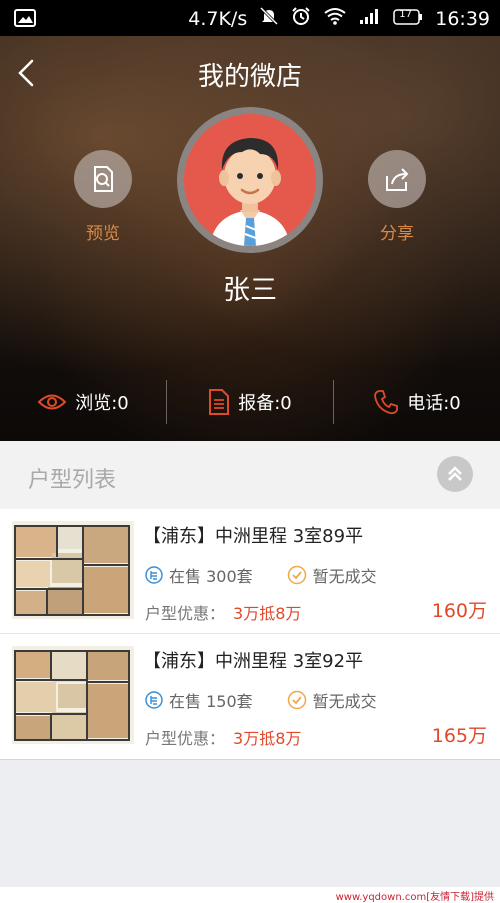 The width and height of the screenshot is (500, 903). Describe the element at coordinates (301, 18) in the screenshot. I see `alarm-icon` at that location.